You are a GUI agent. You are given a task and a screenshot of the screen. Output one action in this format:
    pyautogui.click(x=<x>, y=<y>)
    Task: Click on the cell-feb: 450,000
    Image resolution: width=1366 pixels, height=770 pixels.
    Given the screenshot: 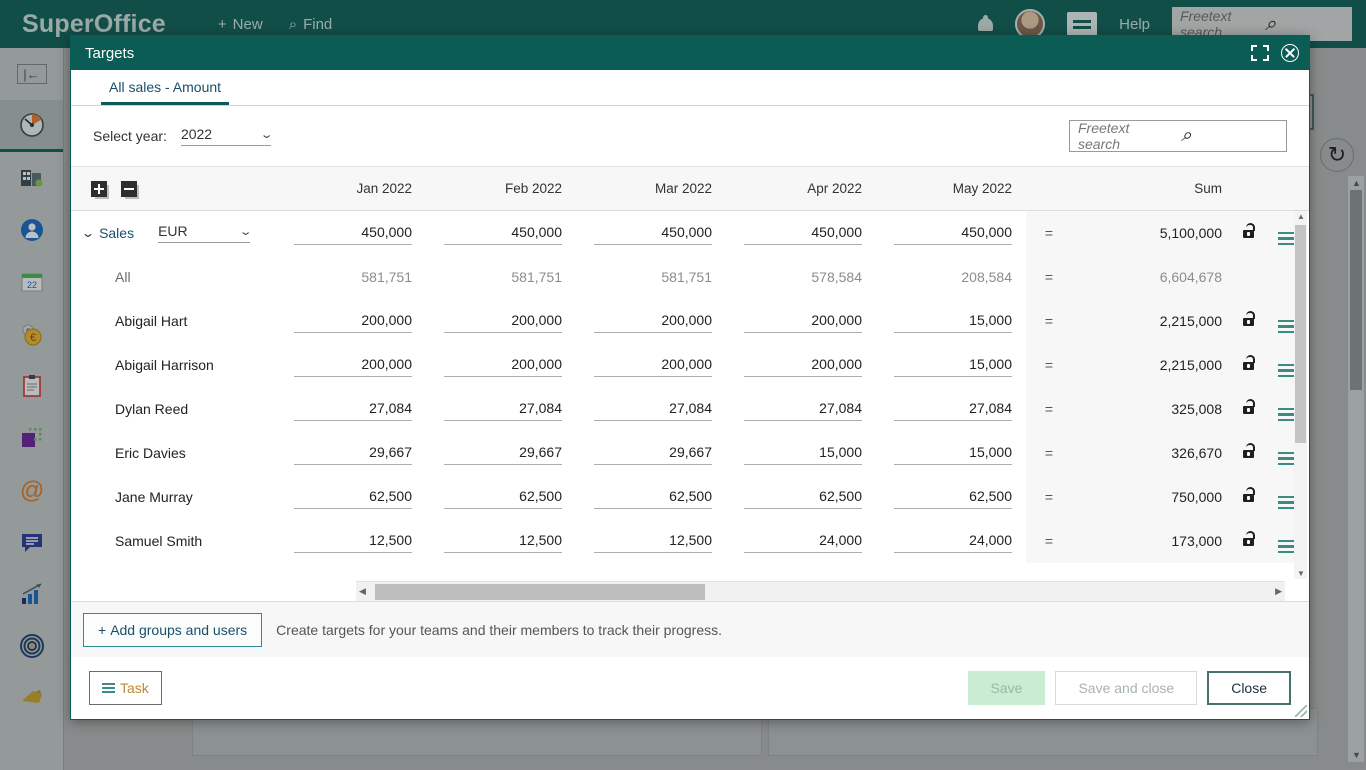 What is the action you would take?
    pyautogui.click(x=501, y=233)
    